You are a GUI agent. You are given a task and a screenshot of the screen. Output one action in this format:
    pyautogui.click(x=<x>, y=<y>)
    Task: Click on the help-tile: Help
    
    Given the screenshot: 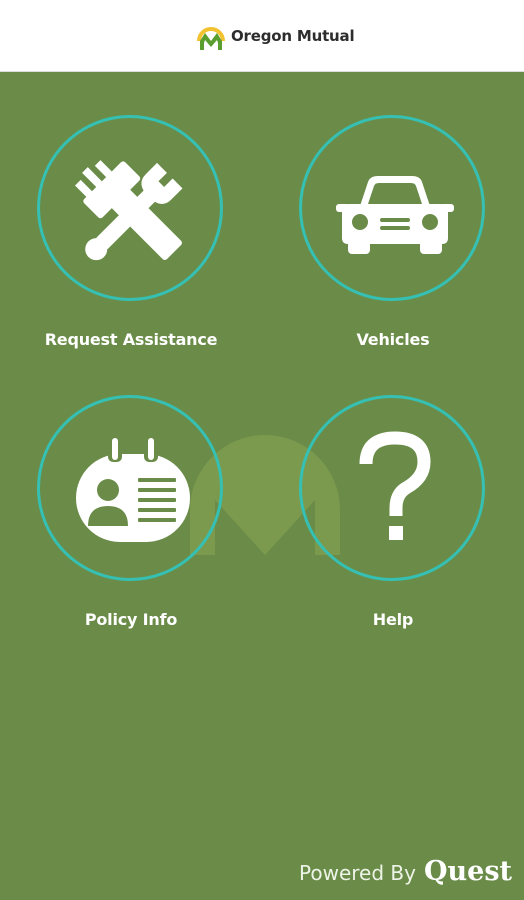 What is the action you would take?
    pyautogui.click(x=393, y=517)
    